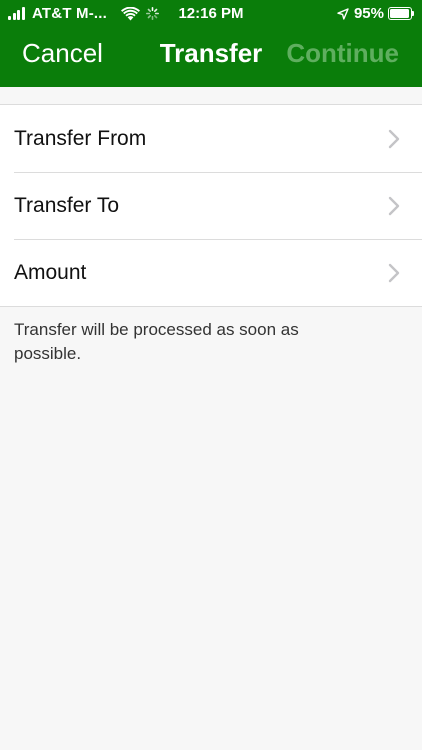 This screenshot has width=422, height=750. What do you see at coordinates (211, 272) in the screenshot?
I see `amount-row: Amount` at bounding box center [211, 272].